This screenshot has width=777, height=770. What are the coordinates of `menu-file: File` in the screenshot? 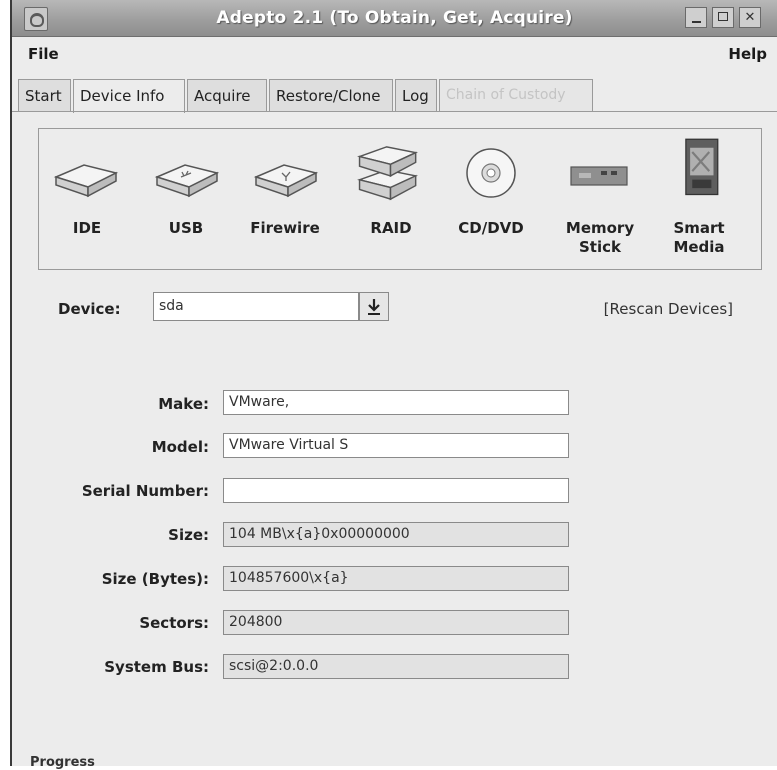 It's located at (43, 54).